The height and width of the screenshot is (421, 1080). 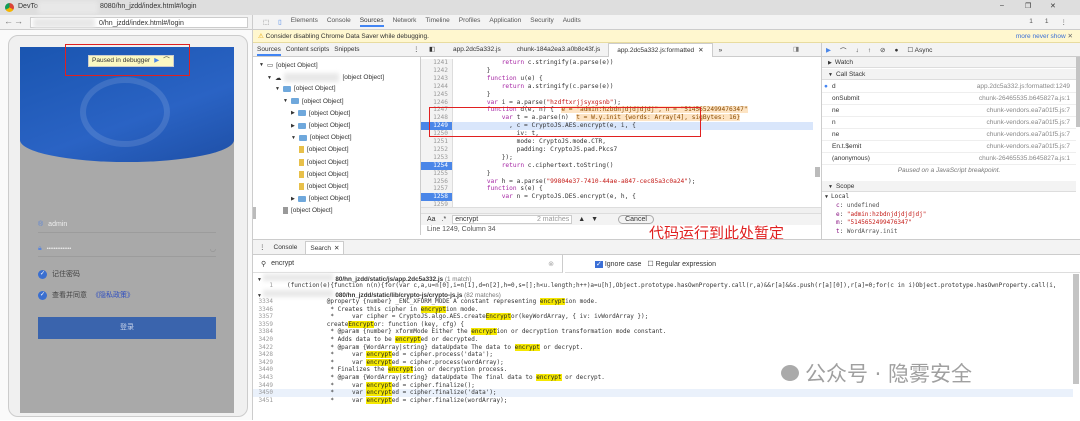 I want to click on eye-icon: ◡, so click(x=213, y=249).